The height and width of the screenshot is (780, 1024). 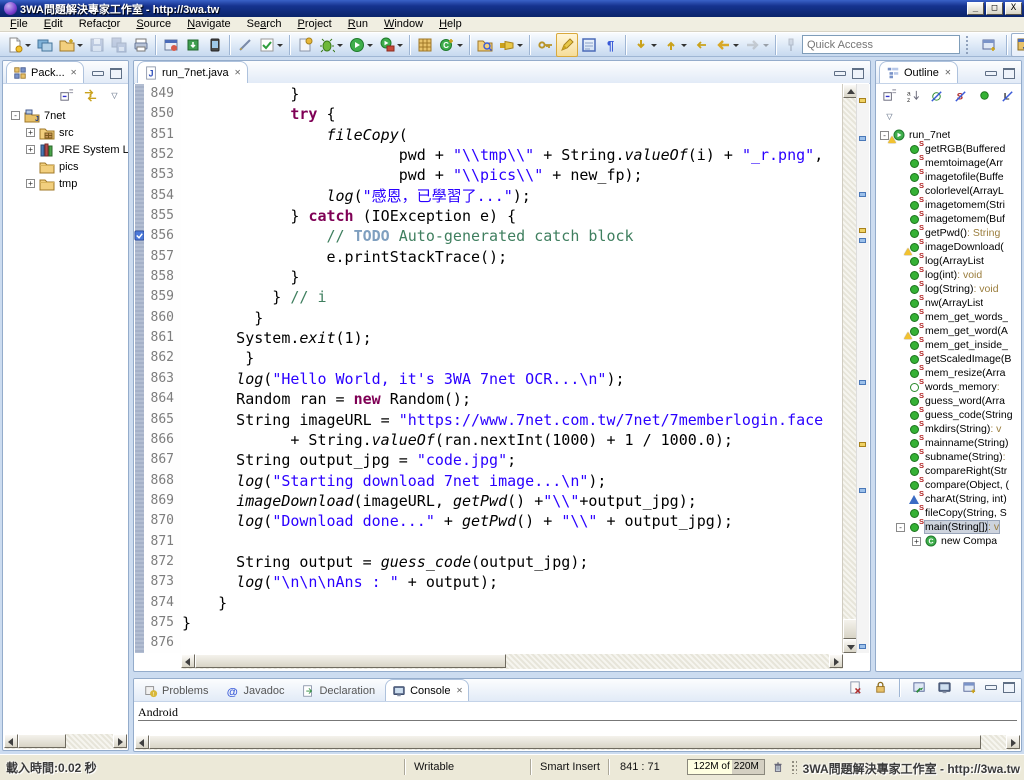 What do you see at coordinates (984, 95) in the screenshot?
I see `hide-non-public-button` at bounding box center [984, 95].